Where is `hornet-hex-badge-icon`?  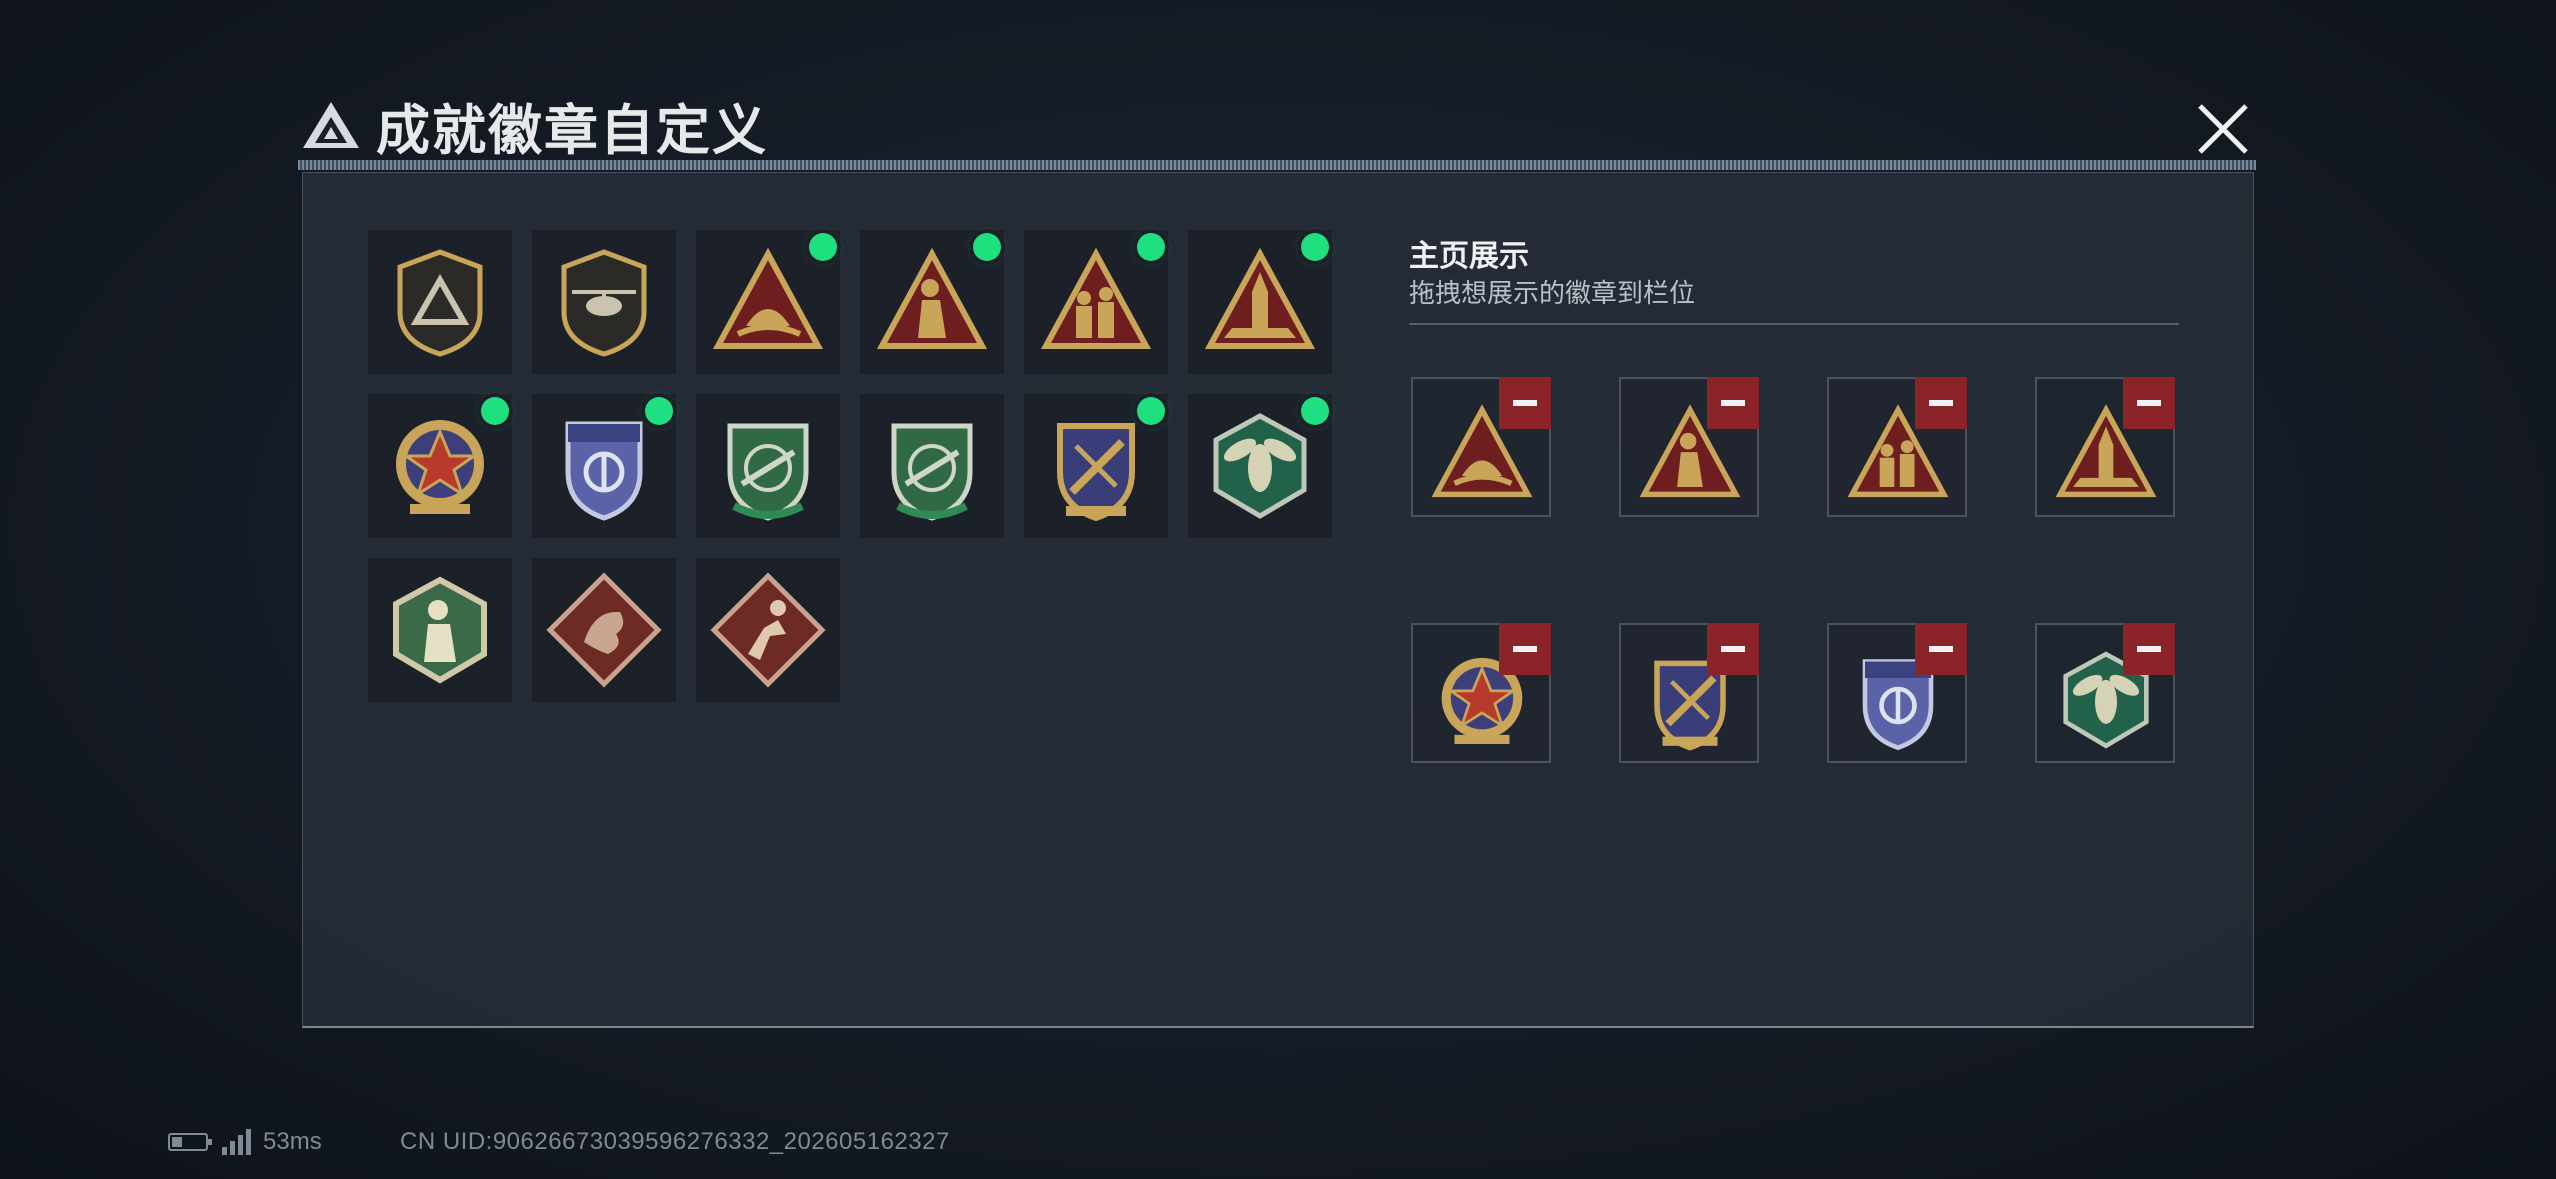 hornet-hex-badge-icon is located at coordinates (1260, 466).